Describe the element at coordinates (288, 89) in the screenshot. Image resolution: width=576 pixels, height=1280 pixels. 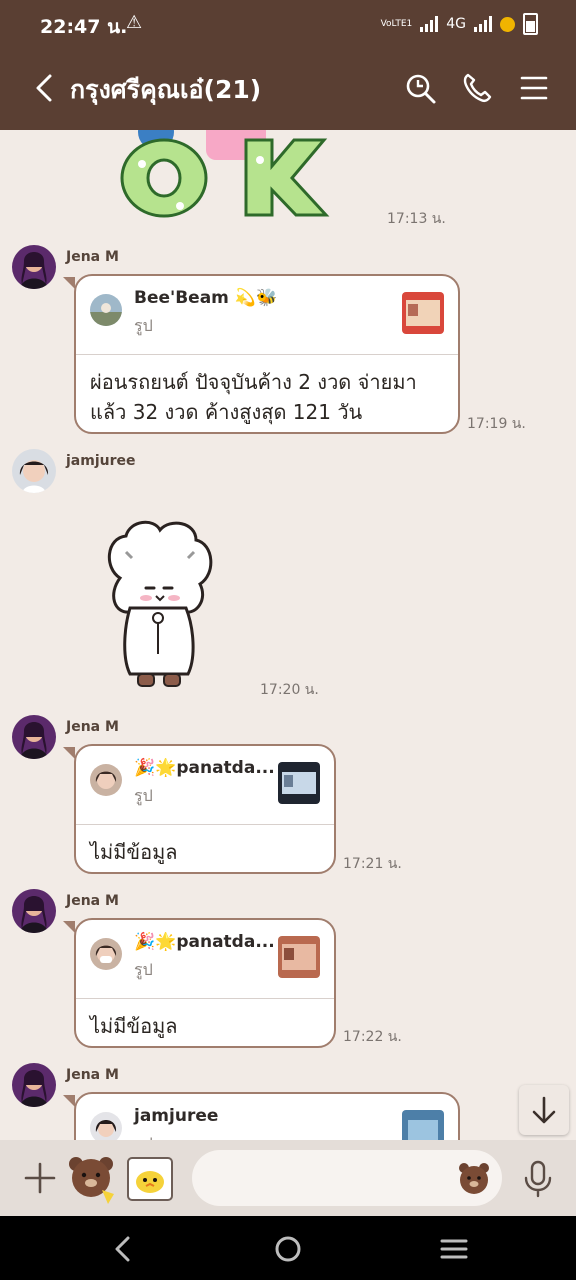
I see `chat-header: กรุงศรีคุณเอ๋(21)` at that location.